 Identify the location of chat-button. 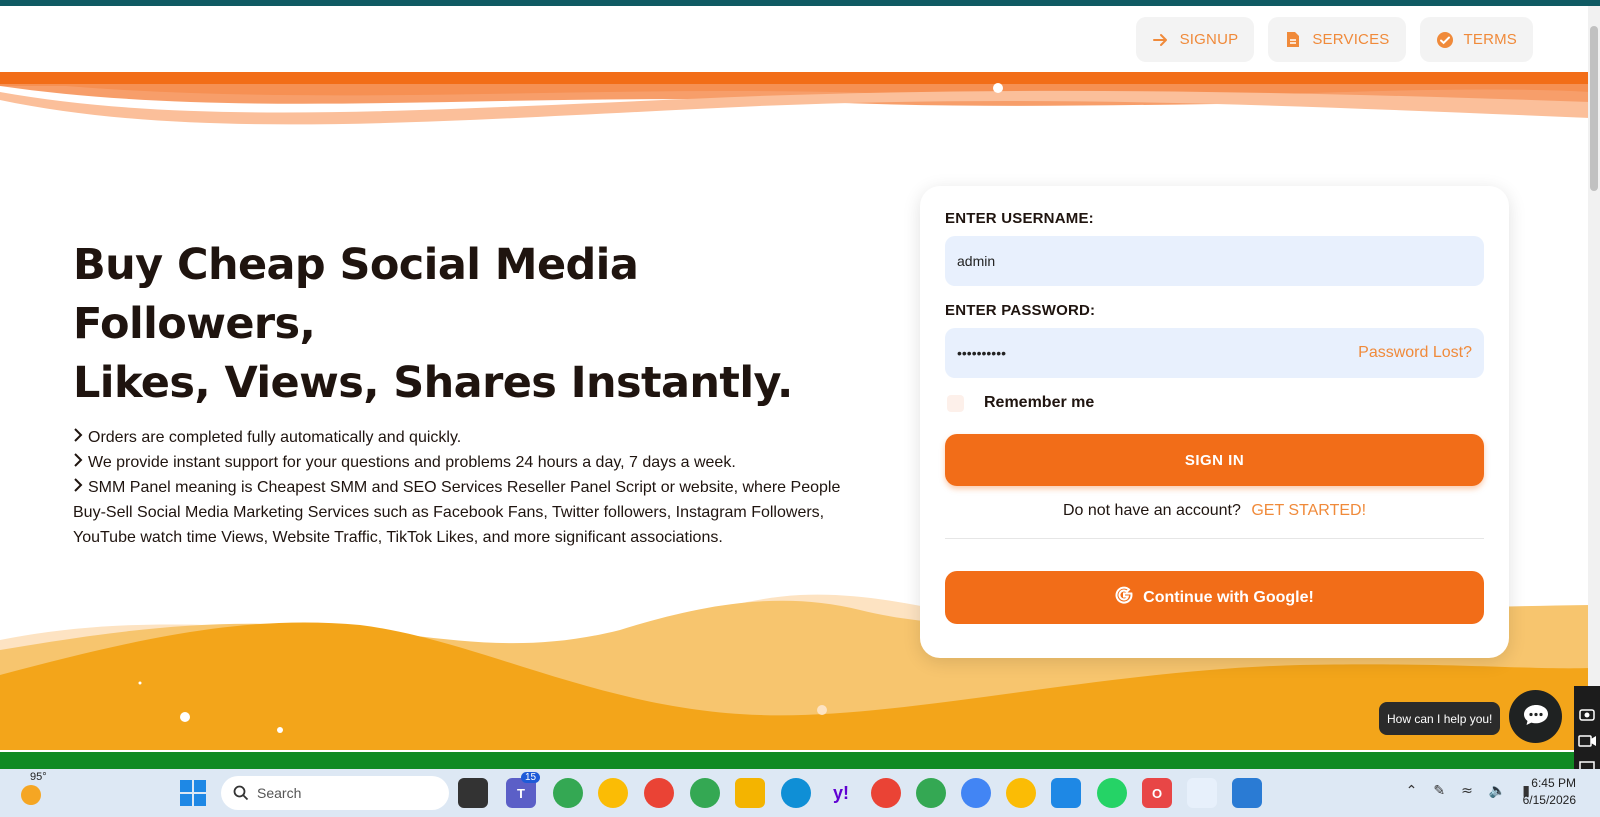
(1535, 716).